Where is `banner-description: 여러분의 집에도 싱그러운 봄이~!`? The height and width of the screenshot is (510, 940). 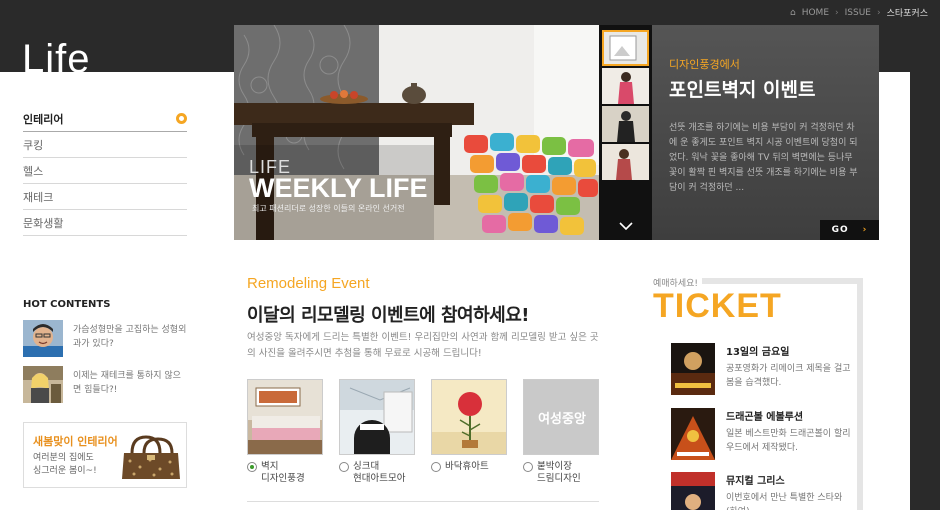 banner-description: 여러분의 집에도 싱그러운 봄이~! is located at coordinates (65, 464).